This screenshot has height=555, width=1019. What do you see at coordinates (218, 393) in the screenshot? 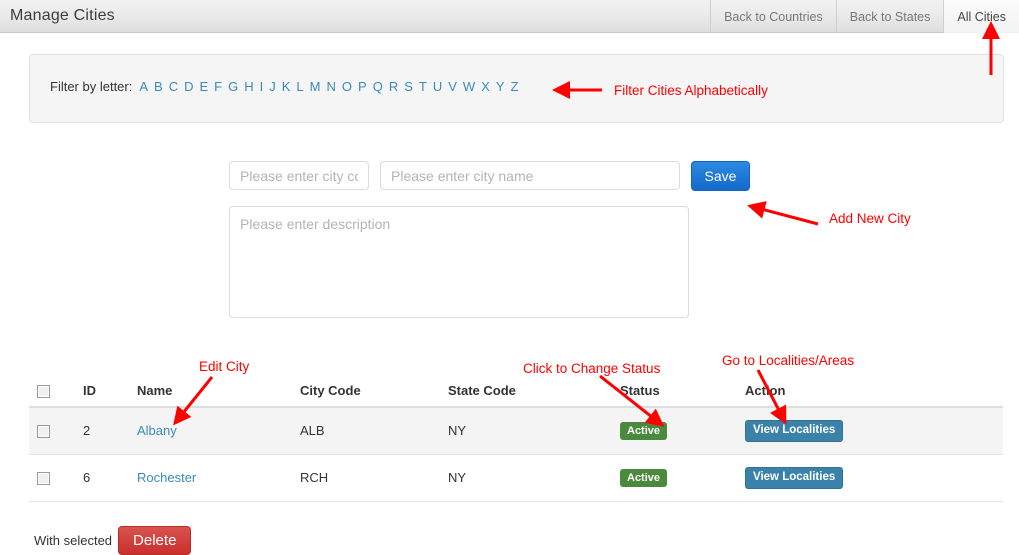
I see `column-header-name: Name` at bounding box center [218, 393].